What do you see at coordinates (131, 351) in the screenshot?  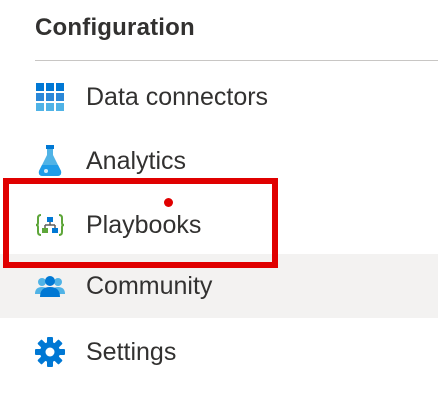 I see `nav-label: Settings` at bounding box center [131, 351].